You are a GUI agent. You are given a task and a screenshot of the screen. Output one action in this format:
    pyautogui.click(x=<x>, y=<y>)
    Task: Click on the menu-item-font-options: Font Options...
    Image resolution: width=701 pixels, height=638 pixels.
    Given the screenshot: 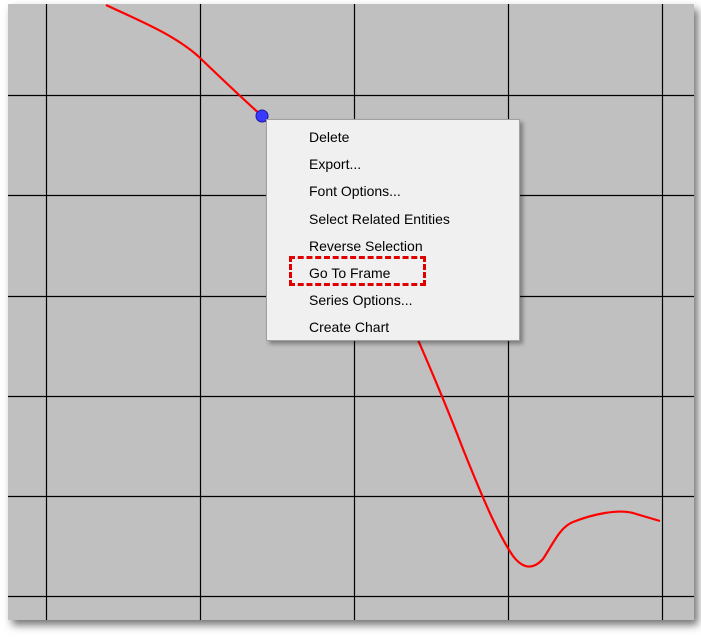 What is the action you would take?
    pyautogui.click(x=393, y=191)
    